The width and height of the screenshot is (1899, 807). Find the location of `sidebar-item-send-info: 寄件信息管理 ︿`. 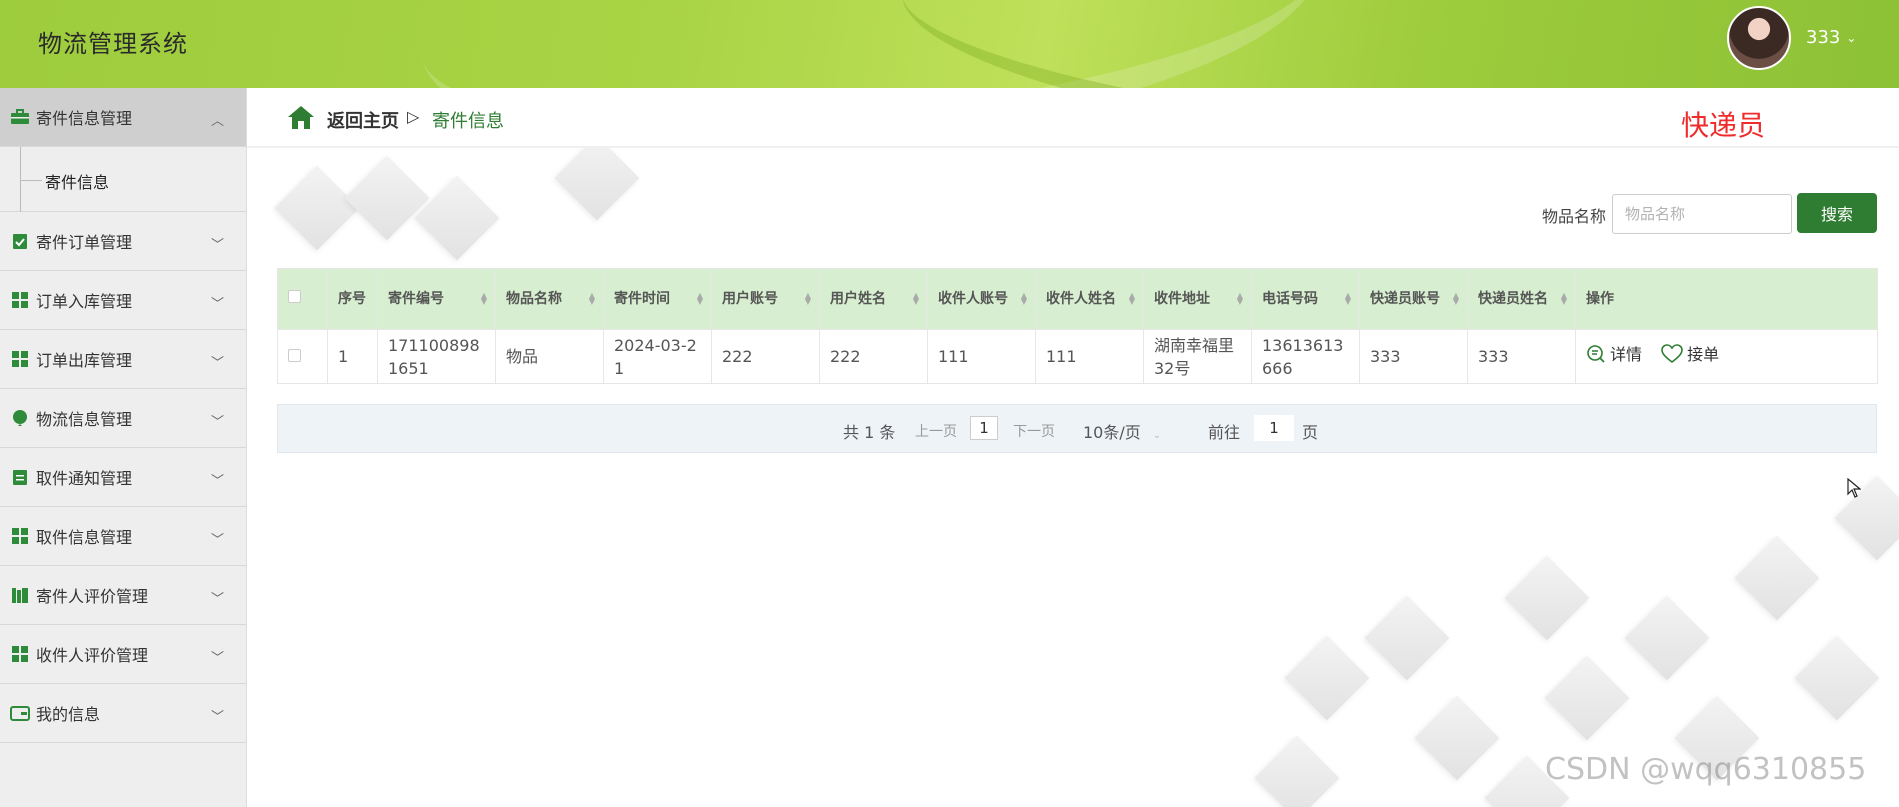

sidebar-item-send-info: 寄件信息管理 ︿ is located at coordinates (123, 117).